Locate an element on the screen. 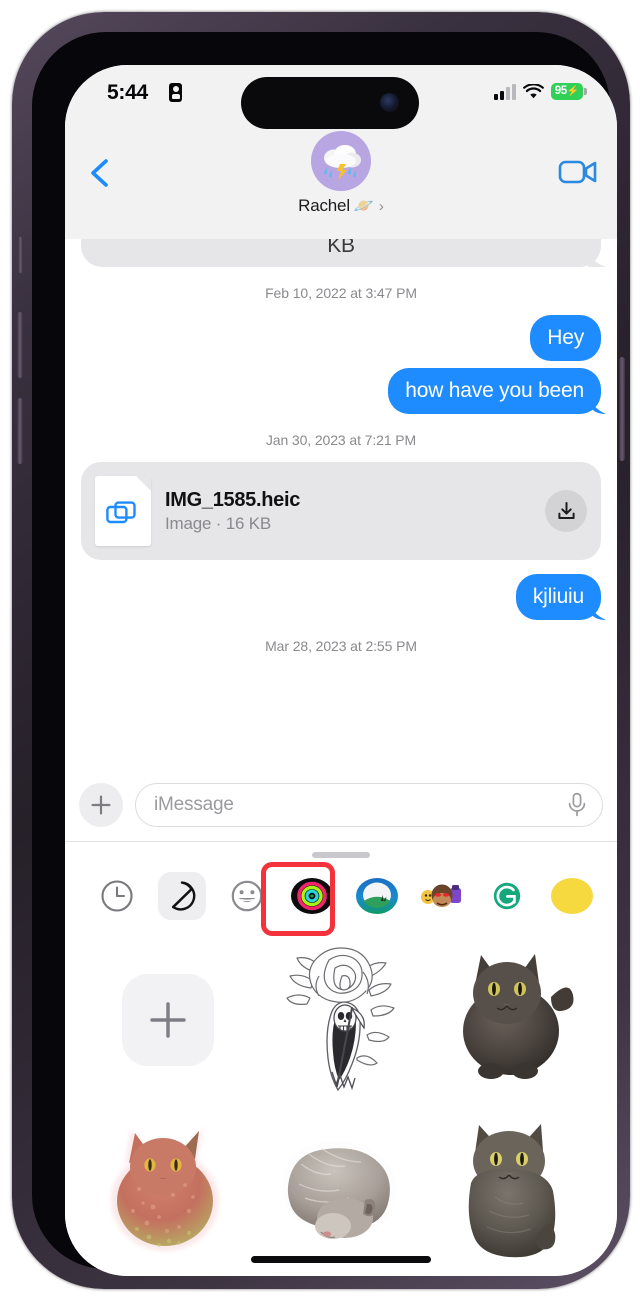 This screenshot has width=642, height=1301. app-icon-partial is located at coordinates (572, 896).